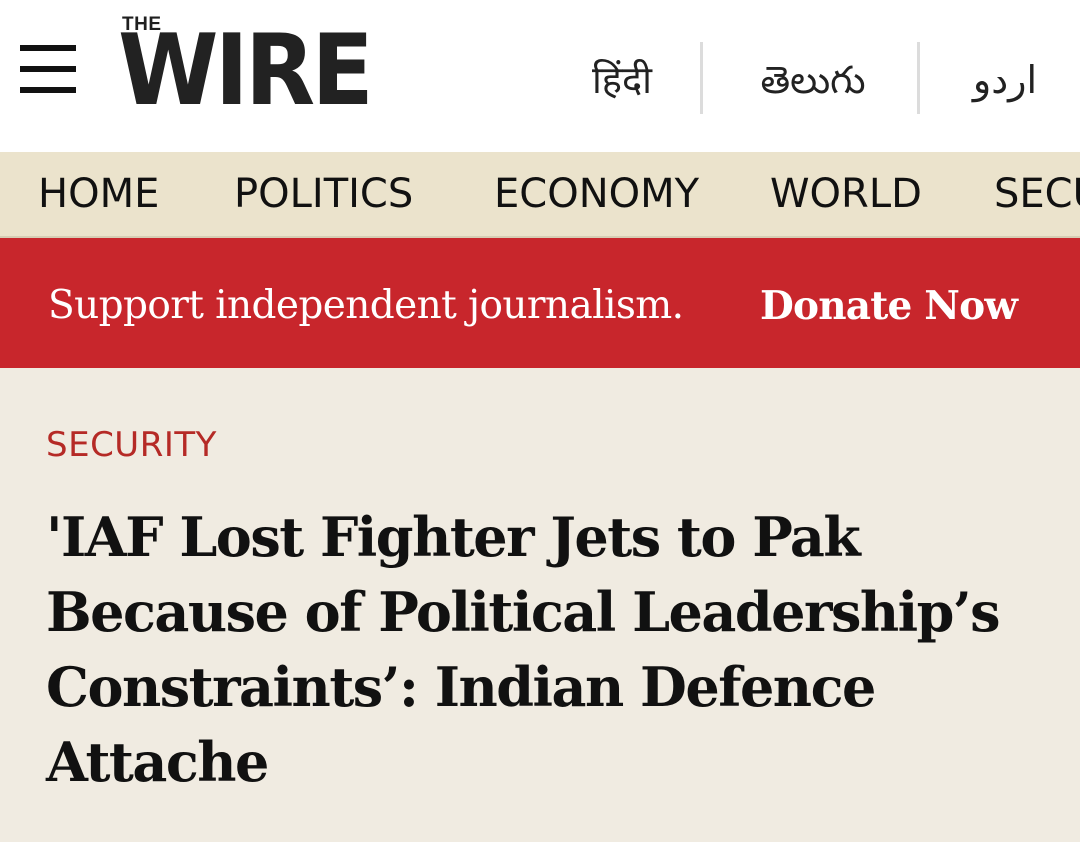 This screenshot has height=842, width=1080. What do you see at coordinates (1005, 80) in the screenshot?
I see `language-urdu-link: اردو` at bounding box center [1005, 80].